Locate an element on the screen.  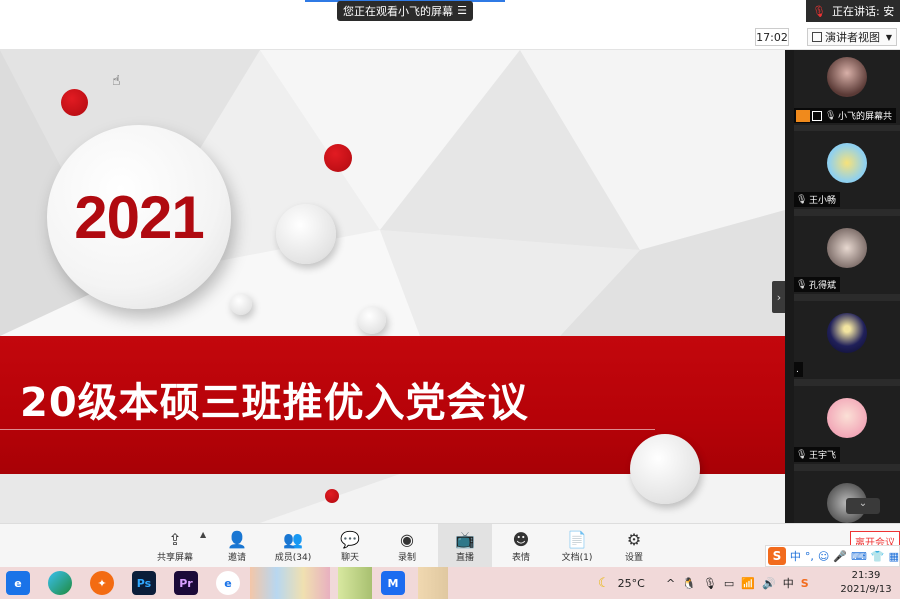
live-button: 📺 直播 is located at coordinates (465, 546).